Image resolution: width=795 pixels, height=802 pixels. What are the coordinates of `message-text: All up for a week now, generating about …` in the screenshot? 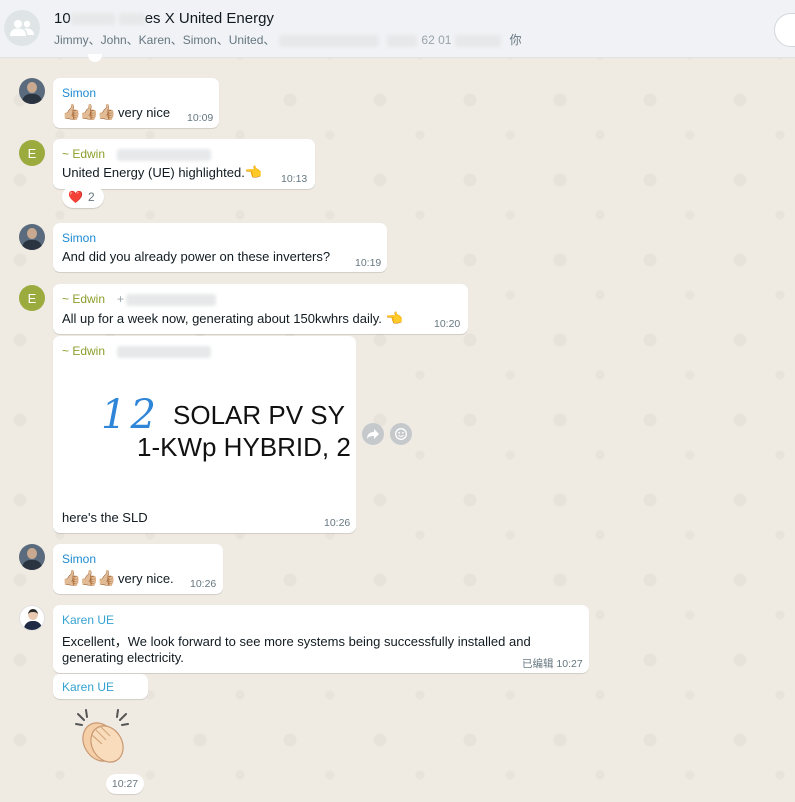 It's located at (232, 318).